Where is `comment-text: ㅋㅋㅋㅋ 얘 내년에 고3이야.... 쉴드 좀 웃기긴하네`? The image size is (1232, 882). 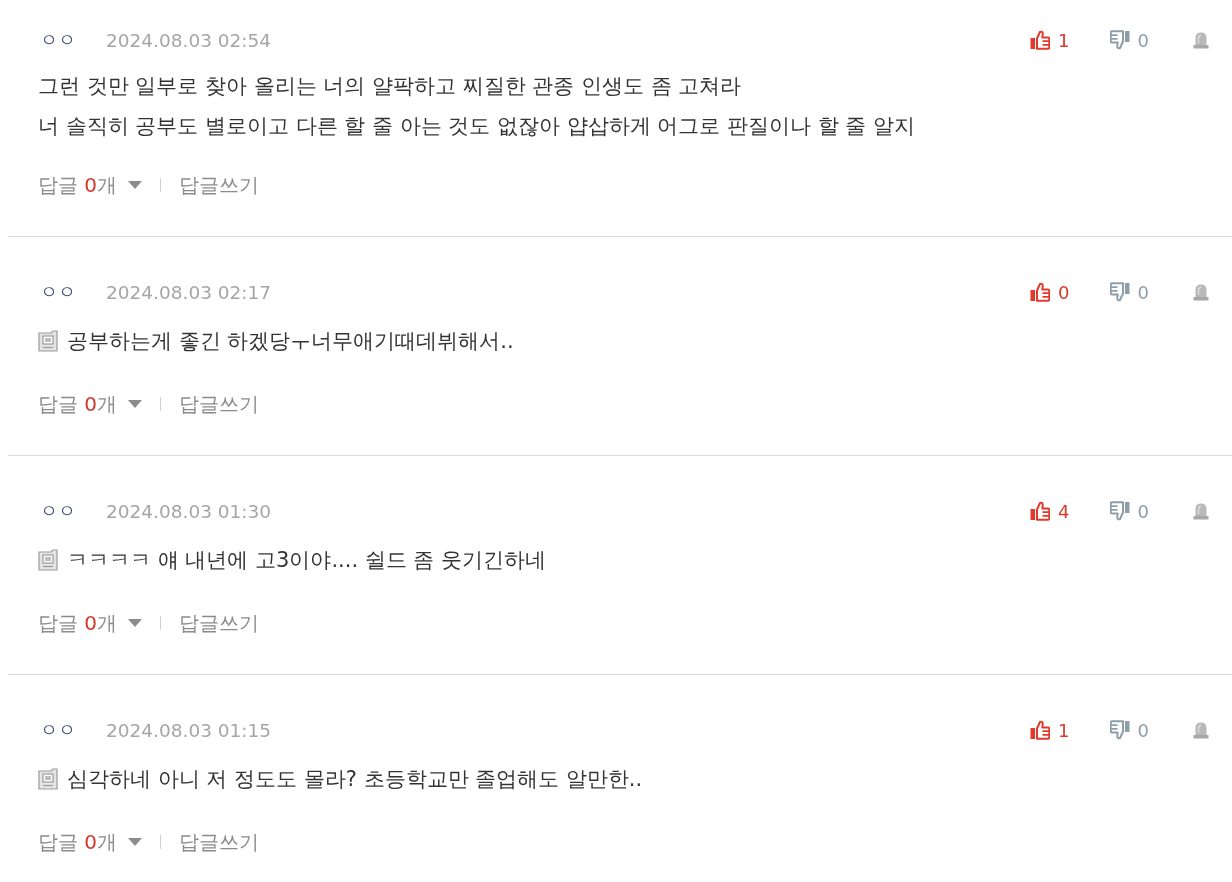
comment-text: ㅋㅋㅋㅋ 얘 내년에 고3이야.... 쉴드 좀 웃기긴하네 is located at coordinates (307, 560).